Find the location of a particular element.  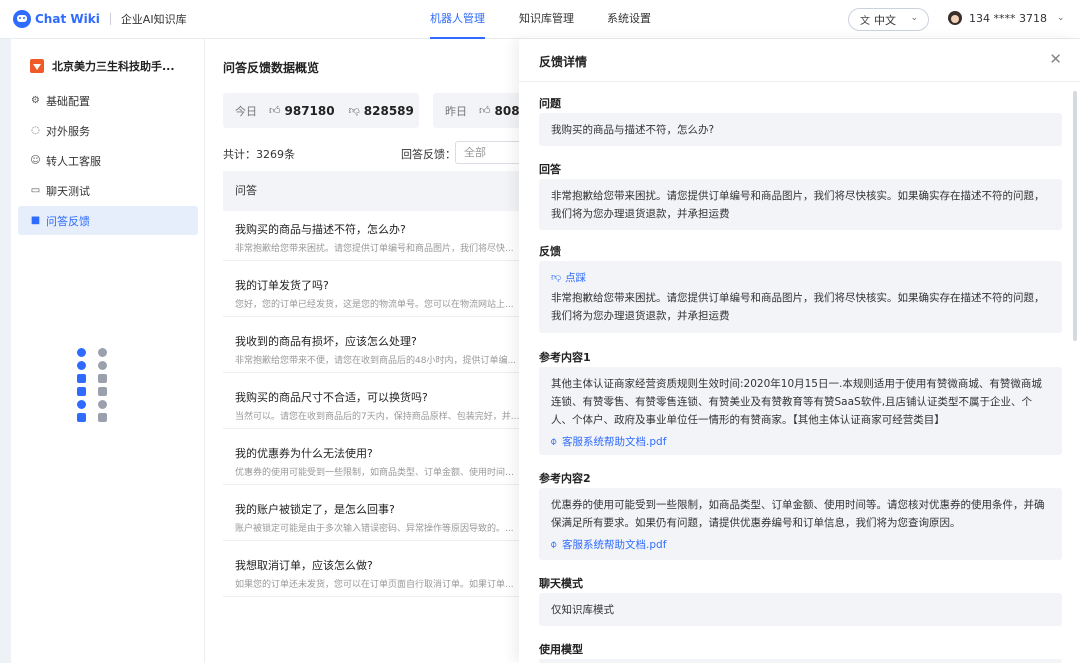

row-question: 我的优惠券为什么无法使用? is located at coordinates (304, 453).